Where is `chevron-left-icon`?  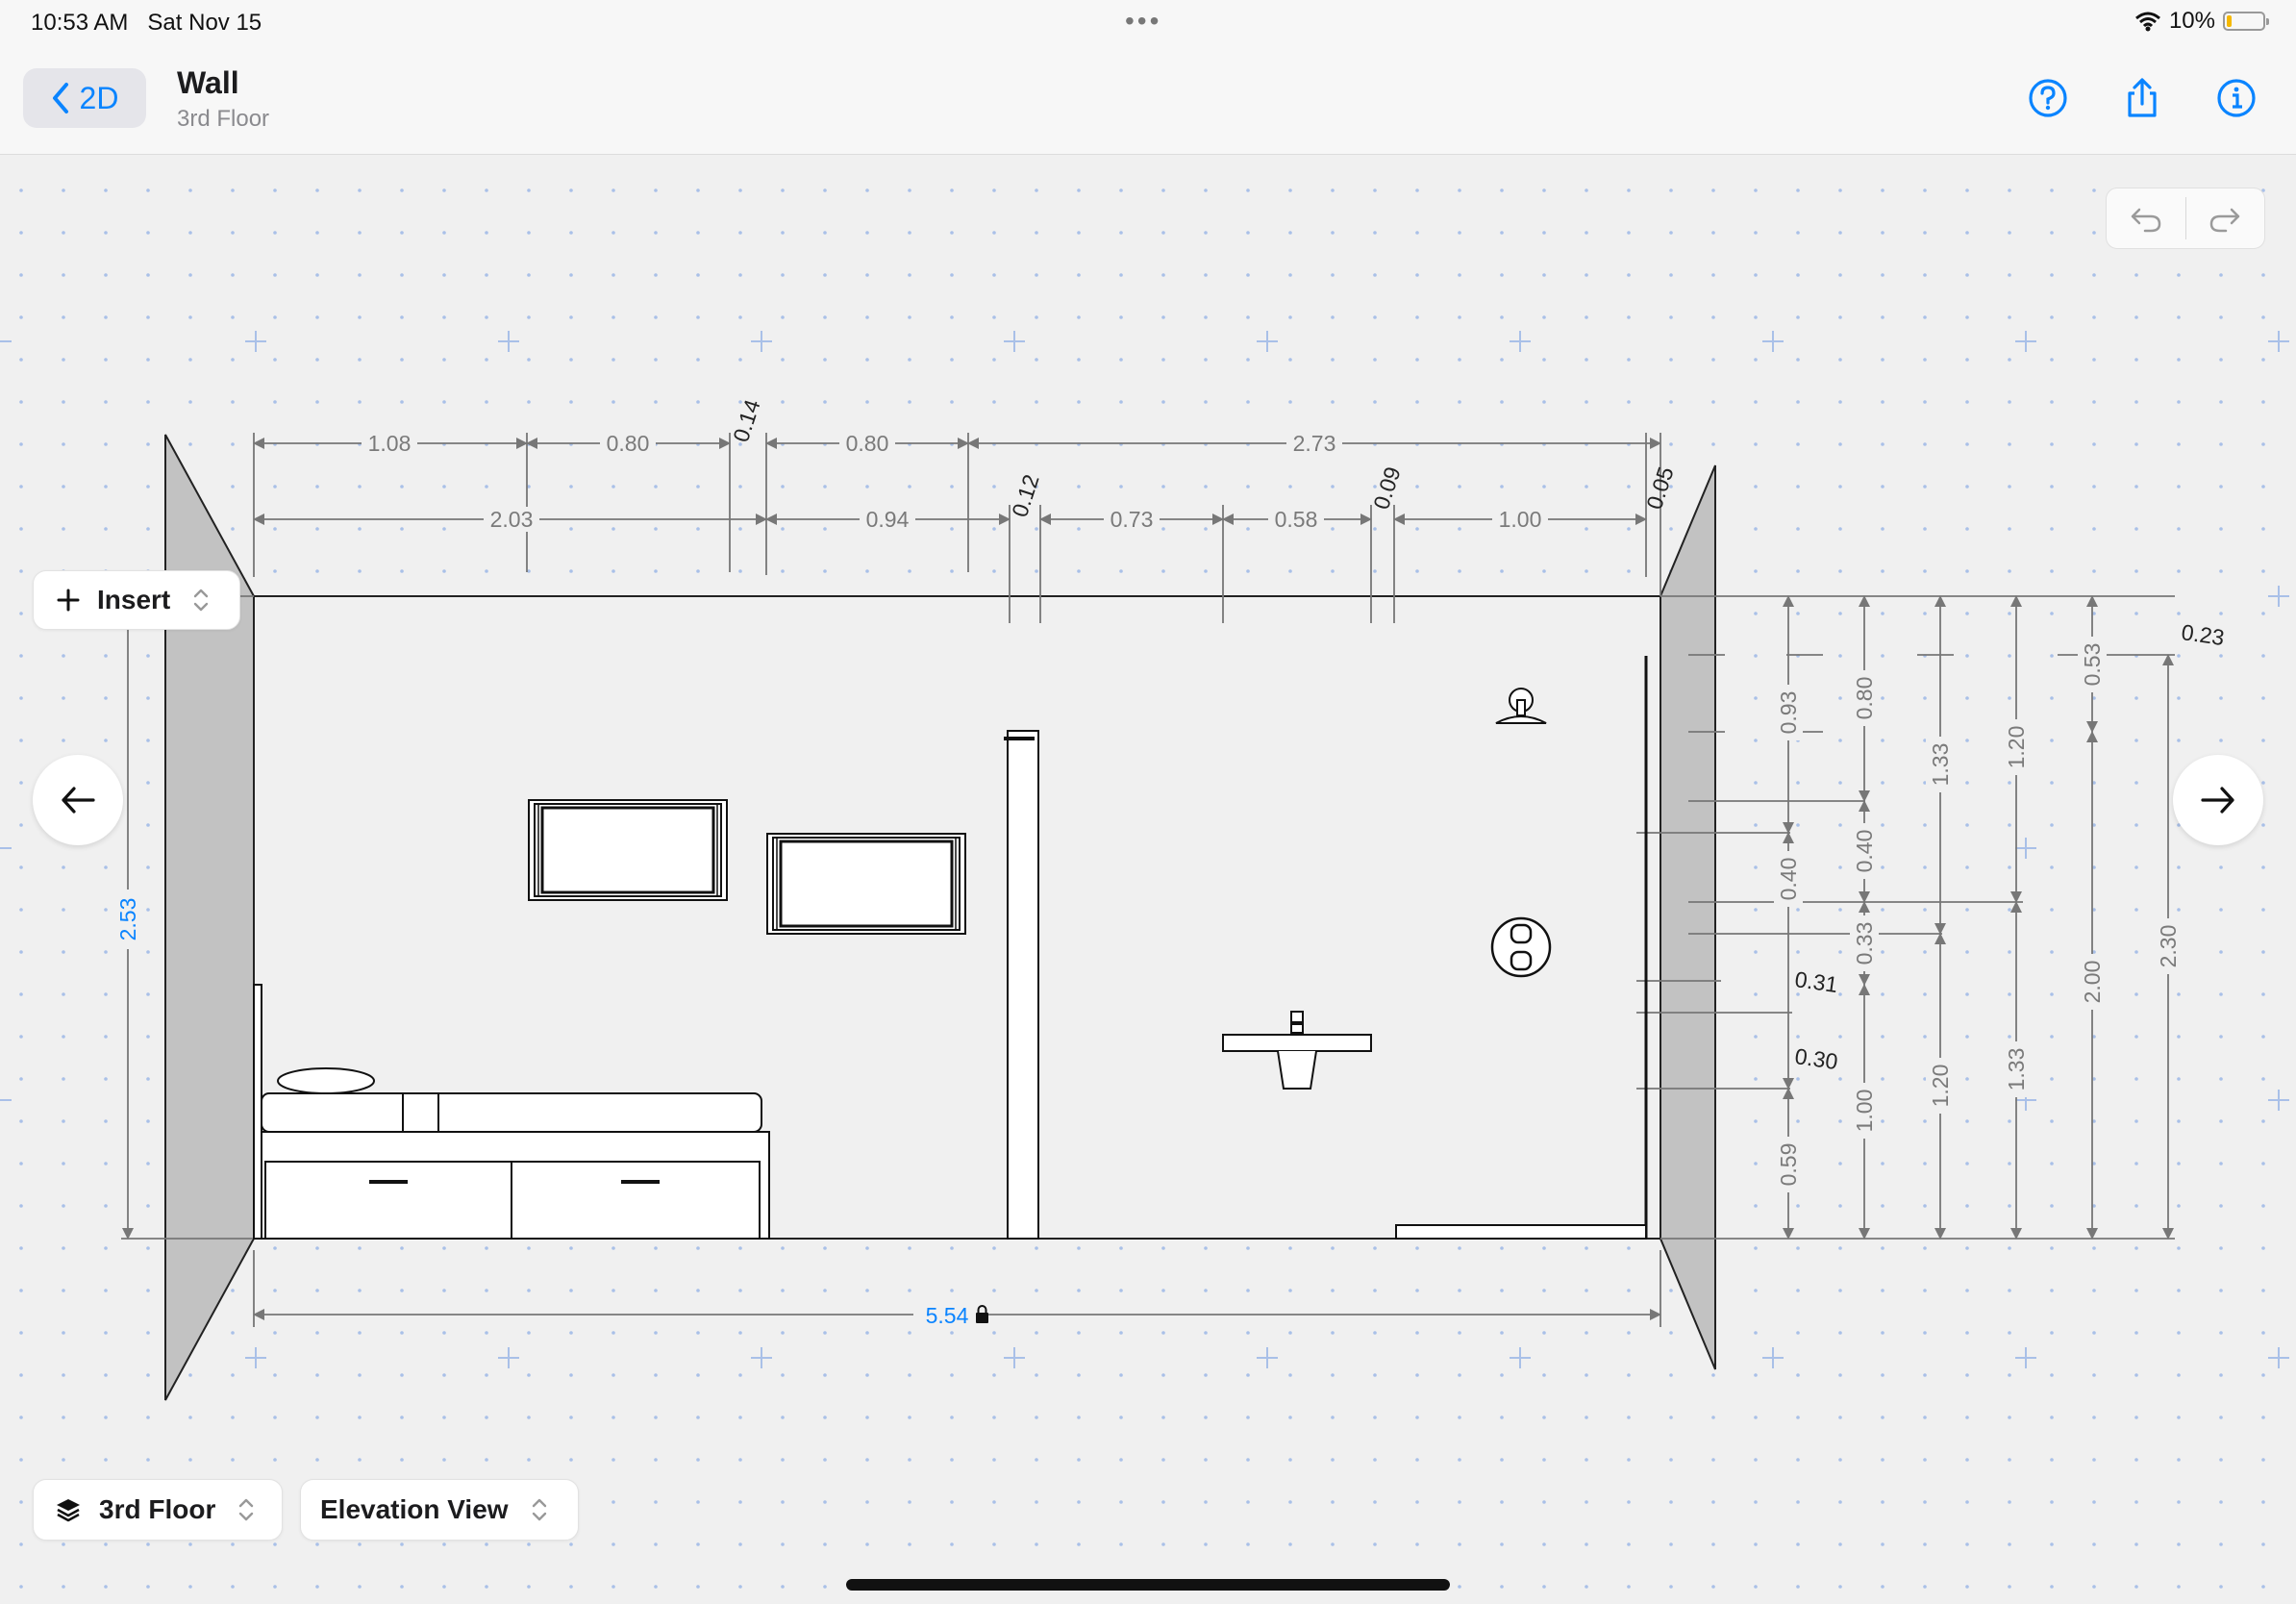 chevron-left-icon is located at coordinates (60, 98).